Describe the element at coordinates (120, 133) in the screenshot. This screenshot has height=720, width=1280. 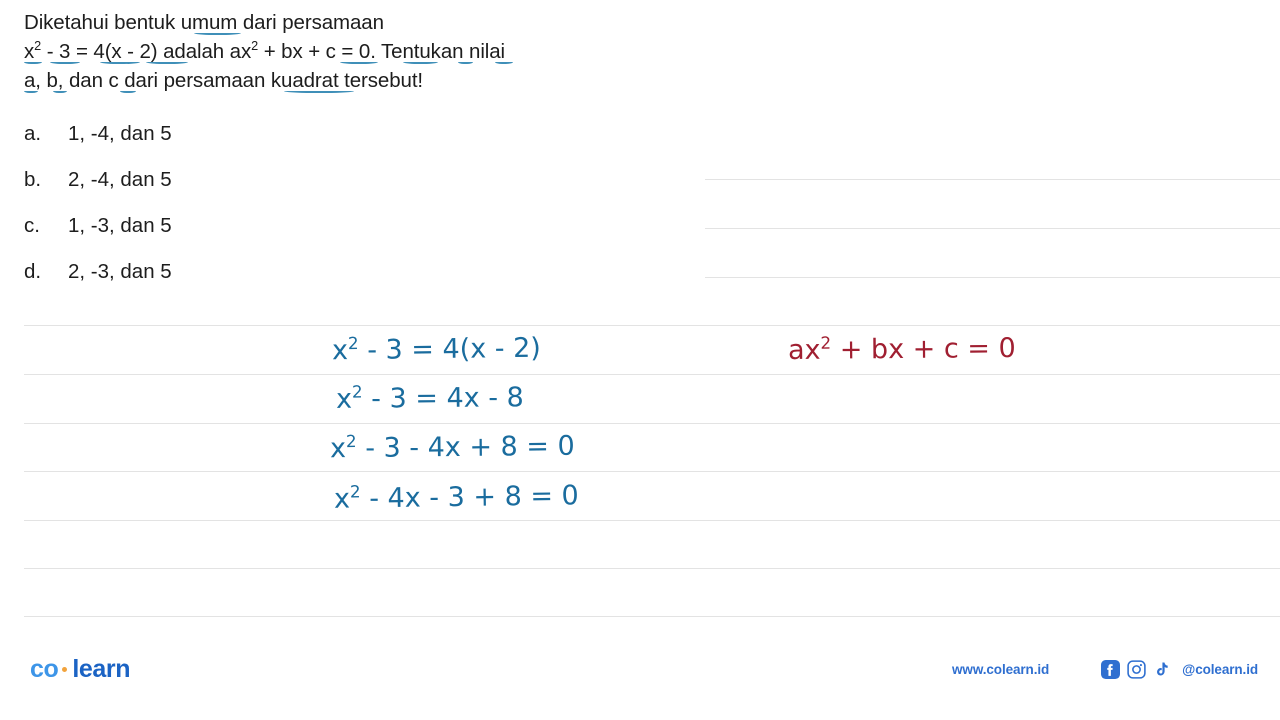
I see `option-a-text: 1, -4, dan 5` at that location.